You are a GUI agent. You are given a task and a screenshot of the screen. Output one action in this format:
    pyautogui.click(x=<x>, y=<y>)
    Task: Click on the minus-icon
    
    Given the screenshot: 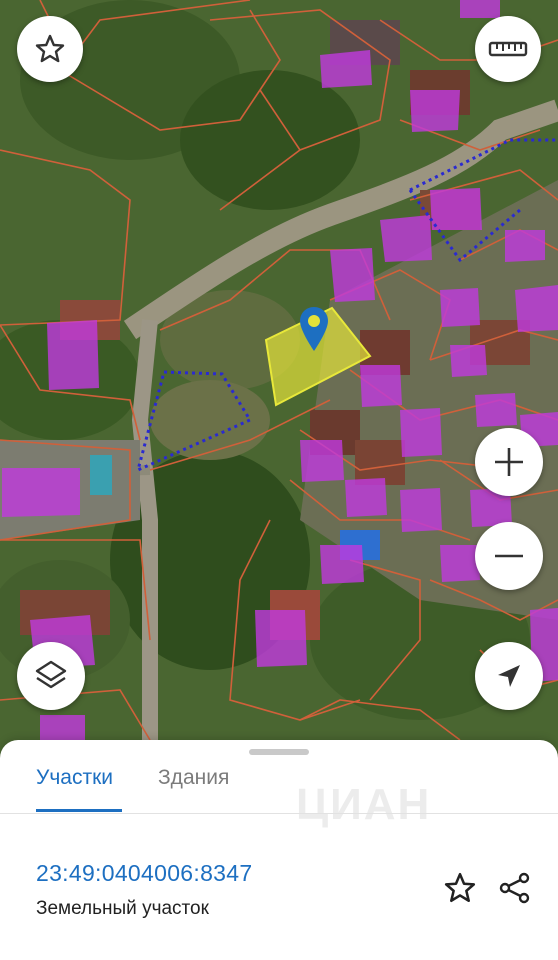 What is the action you would take?
    pyautogui.click(x=509, y=556)
    